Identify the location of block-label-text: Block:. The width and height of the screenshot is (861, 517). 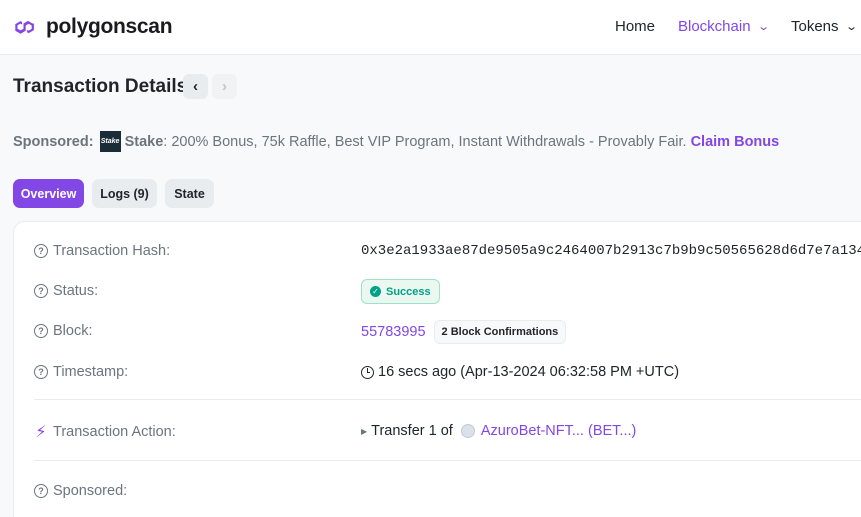
(73, 331).